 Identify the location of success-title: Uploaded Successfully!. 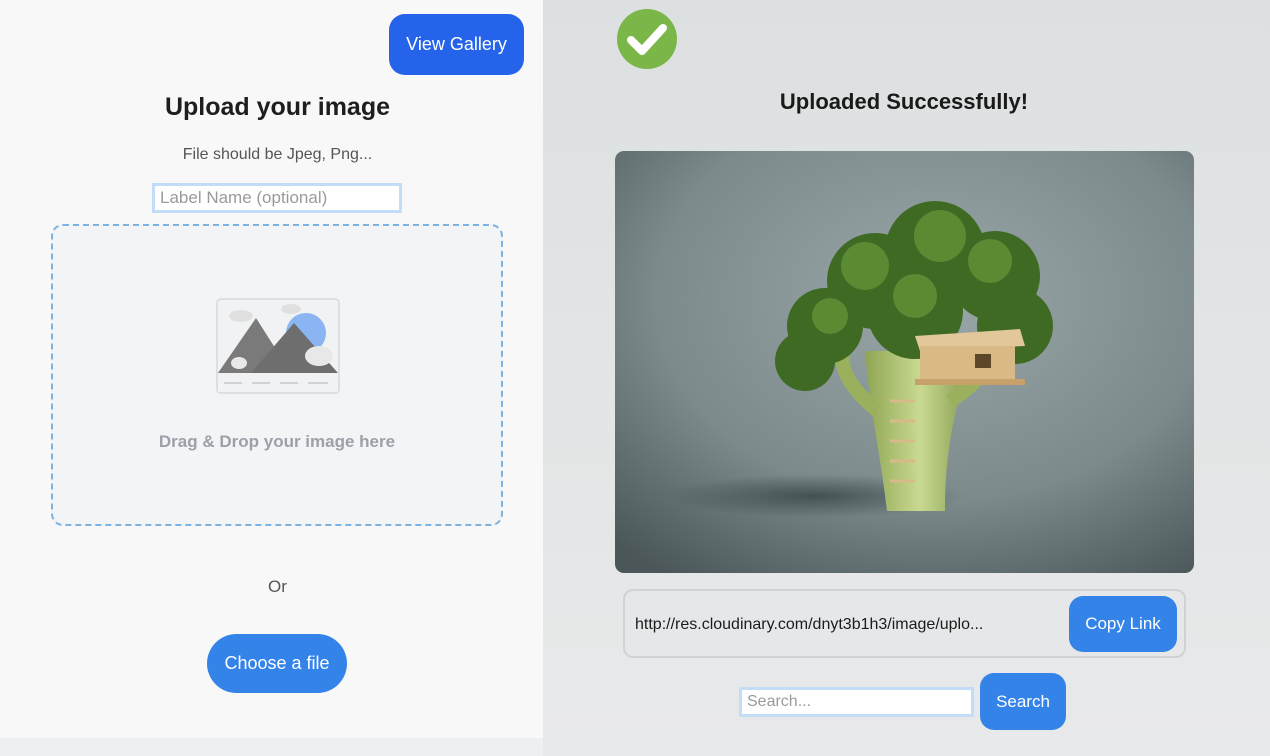
(904, 101).